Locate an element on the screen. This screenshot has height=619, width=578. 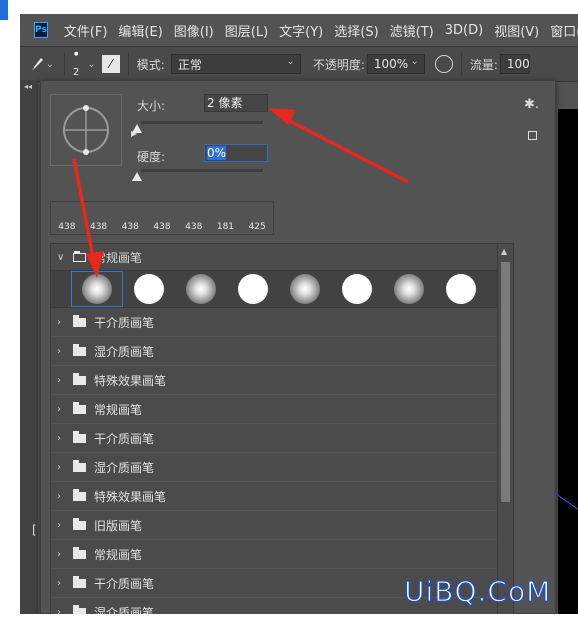
brush-picker-chevron-icon: ⌄ is located at coordinates (91, 64).